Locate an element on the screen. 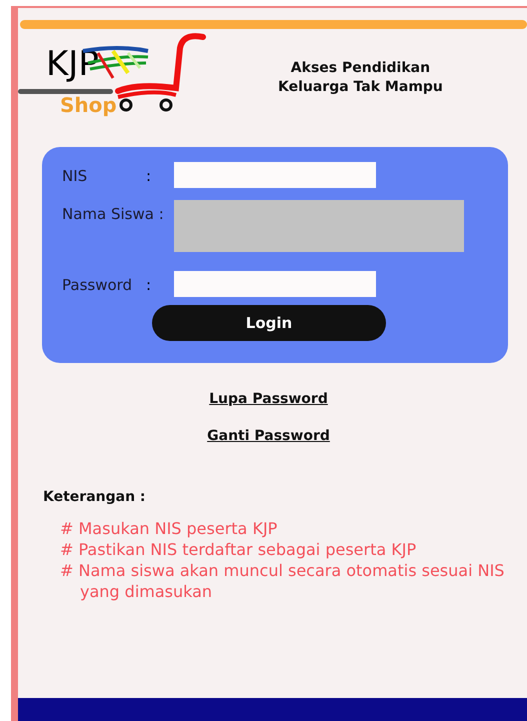  text-link: Ganti Password is located at coordinates (268, 436).